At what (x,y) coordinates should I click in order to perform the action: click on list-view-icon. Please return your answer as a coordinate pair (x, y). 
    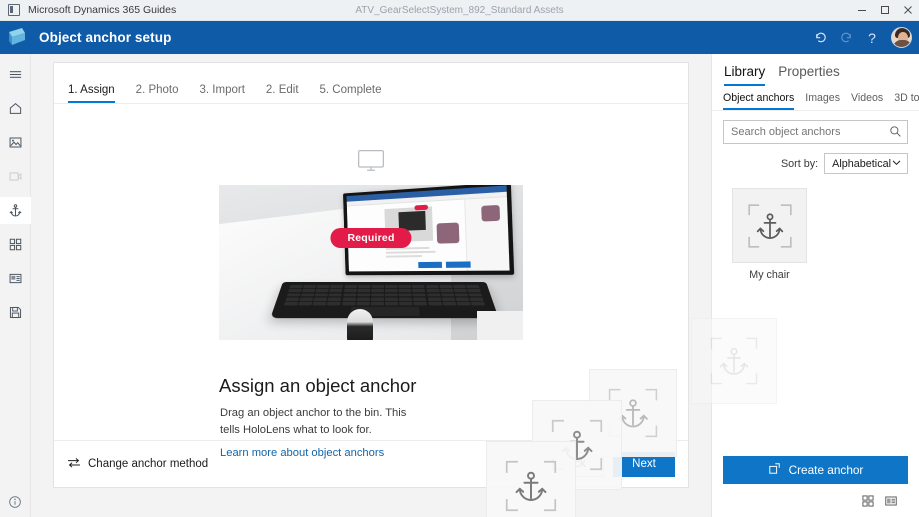
    Looking at the image, I should click on (890, 500).